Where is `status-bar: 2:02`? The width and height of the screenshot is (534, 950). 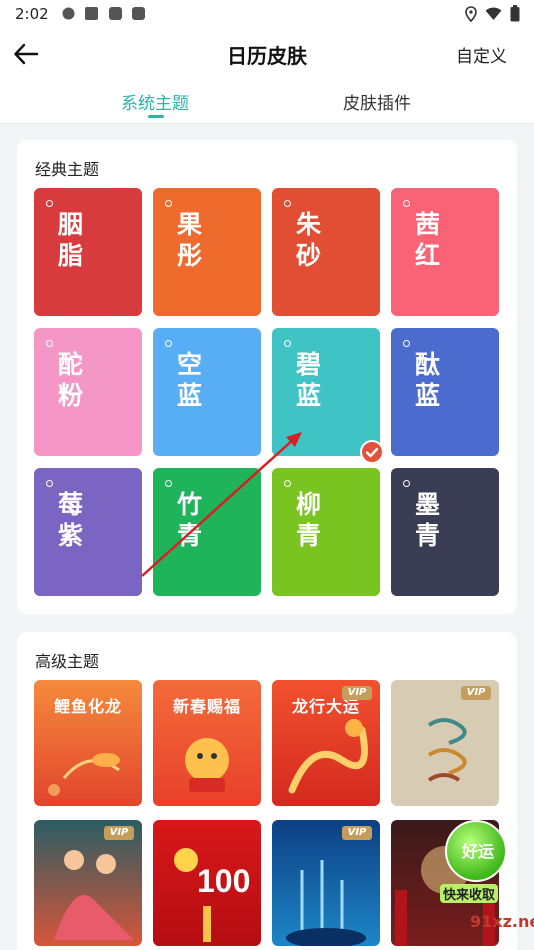
status-bar: 2:02 is located at coordinates (267, 14).